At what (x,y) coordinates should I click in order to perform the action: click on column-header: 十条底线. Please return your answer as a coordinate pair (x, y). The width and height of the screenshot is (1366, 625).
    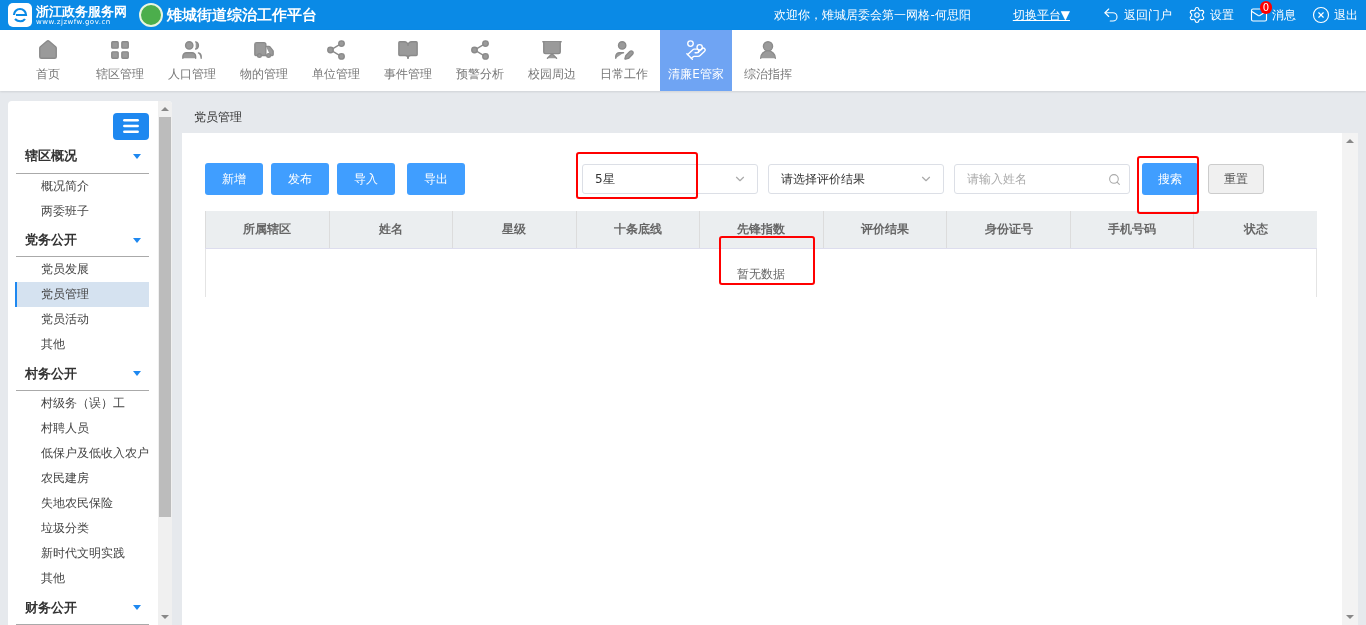
    Looking at the image, I should click on (637, 229).